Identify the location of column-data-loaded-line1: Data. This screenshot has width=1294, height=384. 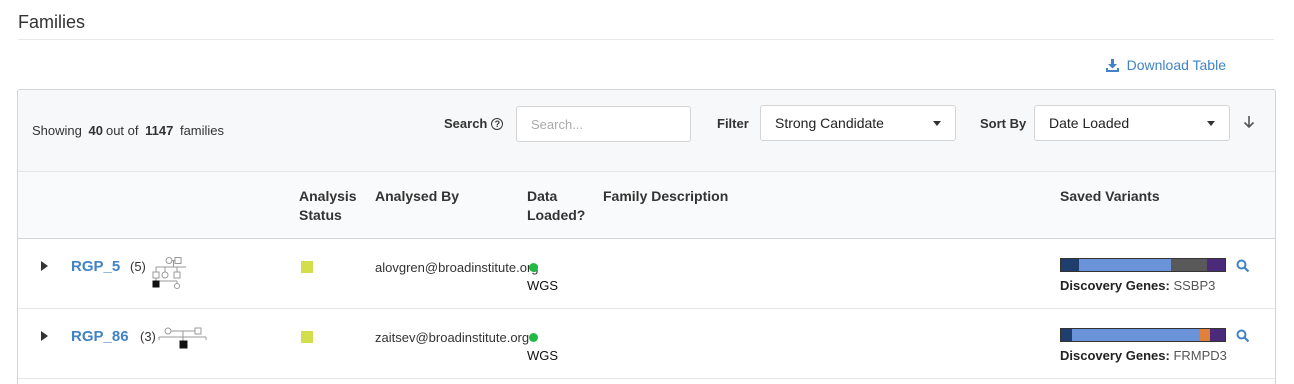
(542, 196).